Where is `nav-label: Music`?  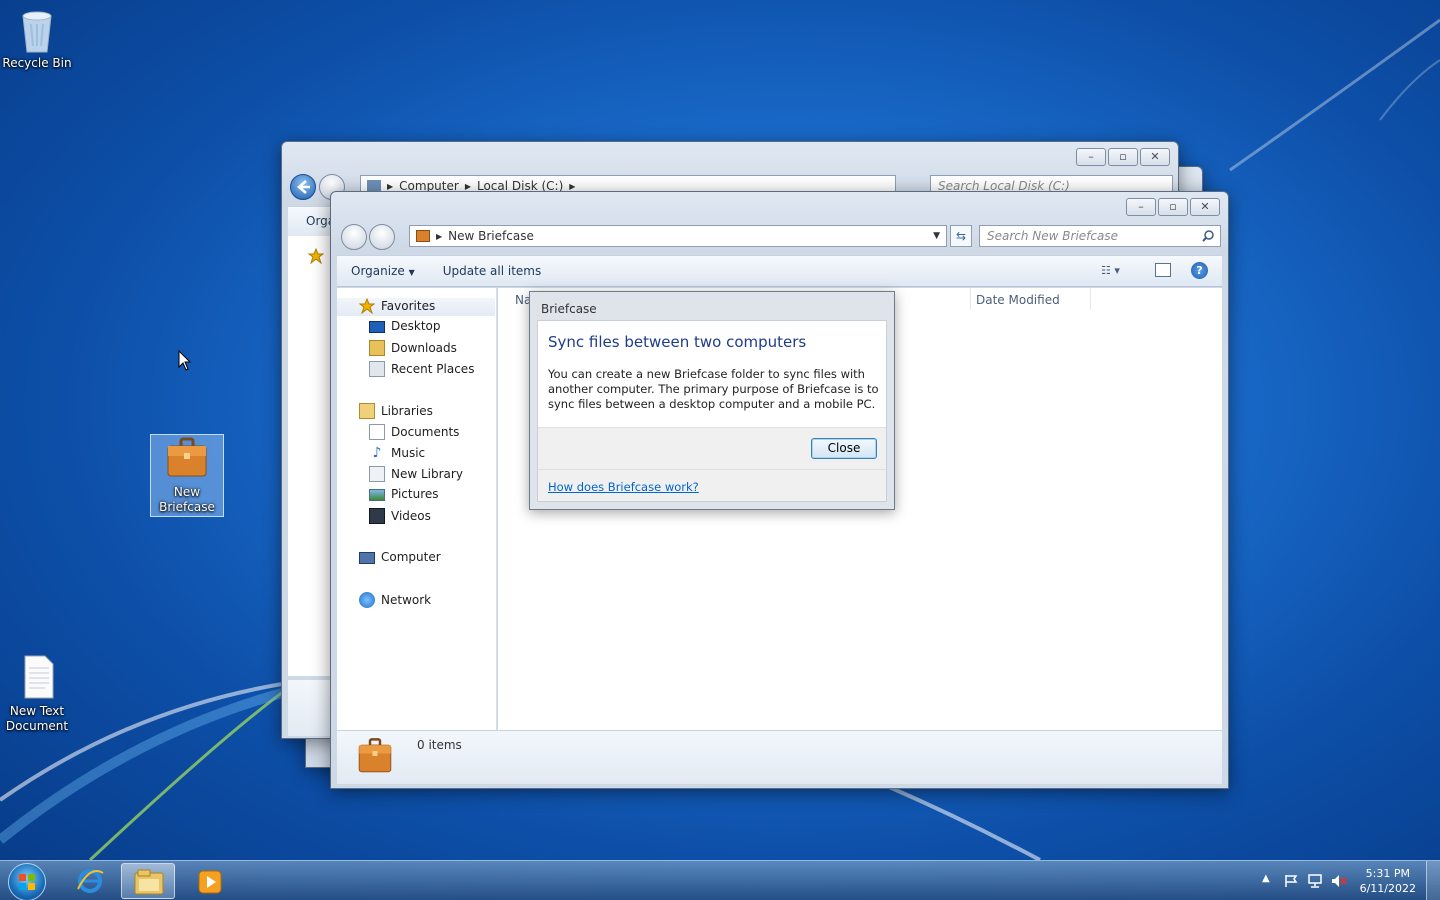 nav-label: Music is located at coordinates (408, 453).